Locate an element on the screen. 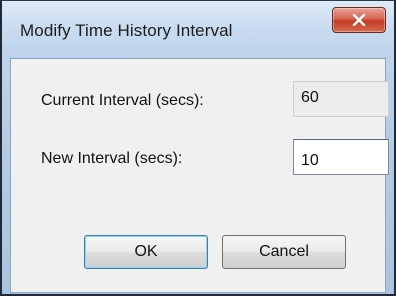 Image resolution: width=396 pixels, height=296 pixels. ok-button: OK is located at coordinates (146, 252).